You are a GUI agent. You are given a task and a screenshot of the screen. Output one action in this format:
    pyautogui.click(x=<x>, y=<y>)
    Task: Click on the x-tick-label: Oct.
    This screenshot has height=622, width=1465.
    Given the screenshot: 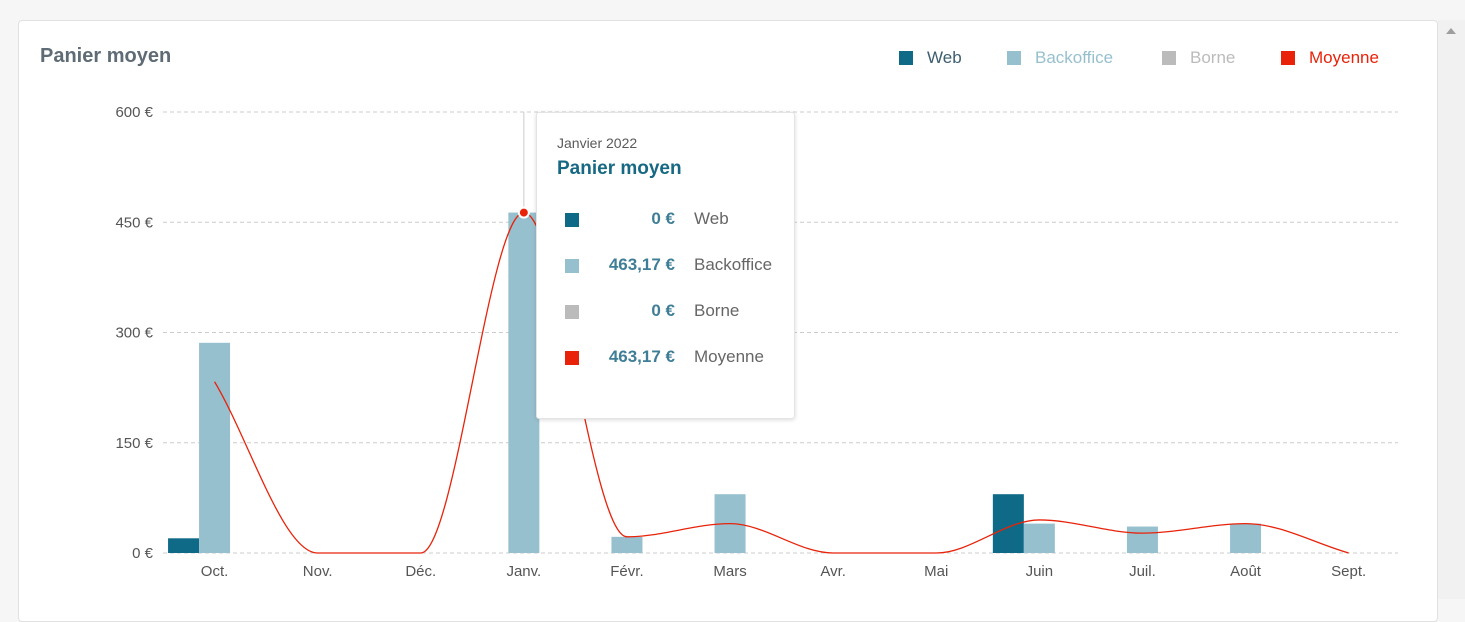 What is the action you would take?
    pyautogui.click(x=215, y=571)
    